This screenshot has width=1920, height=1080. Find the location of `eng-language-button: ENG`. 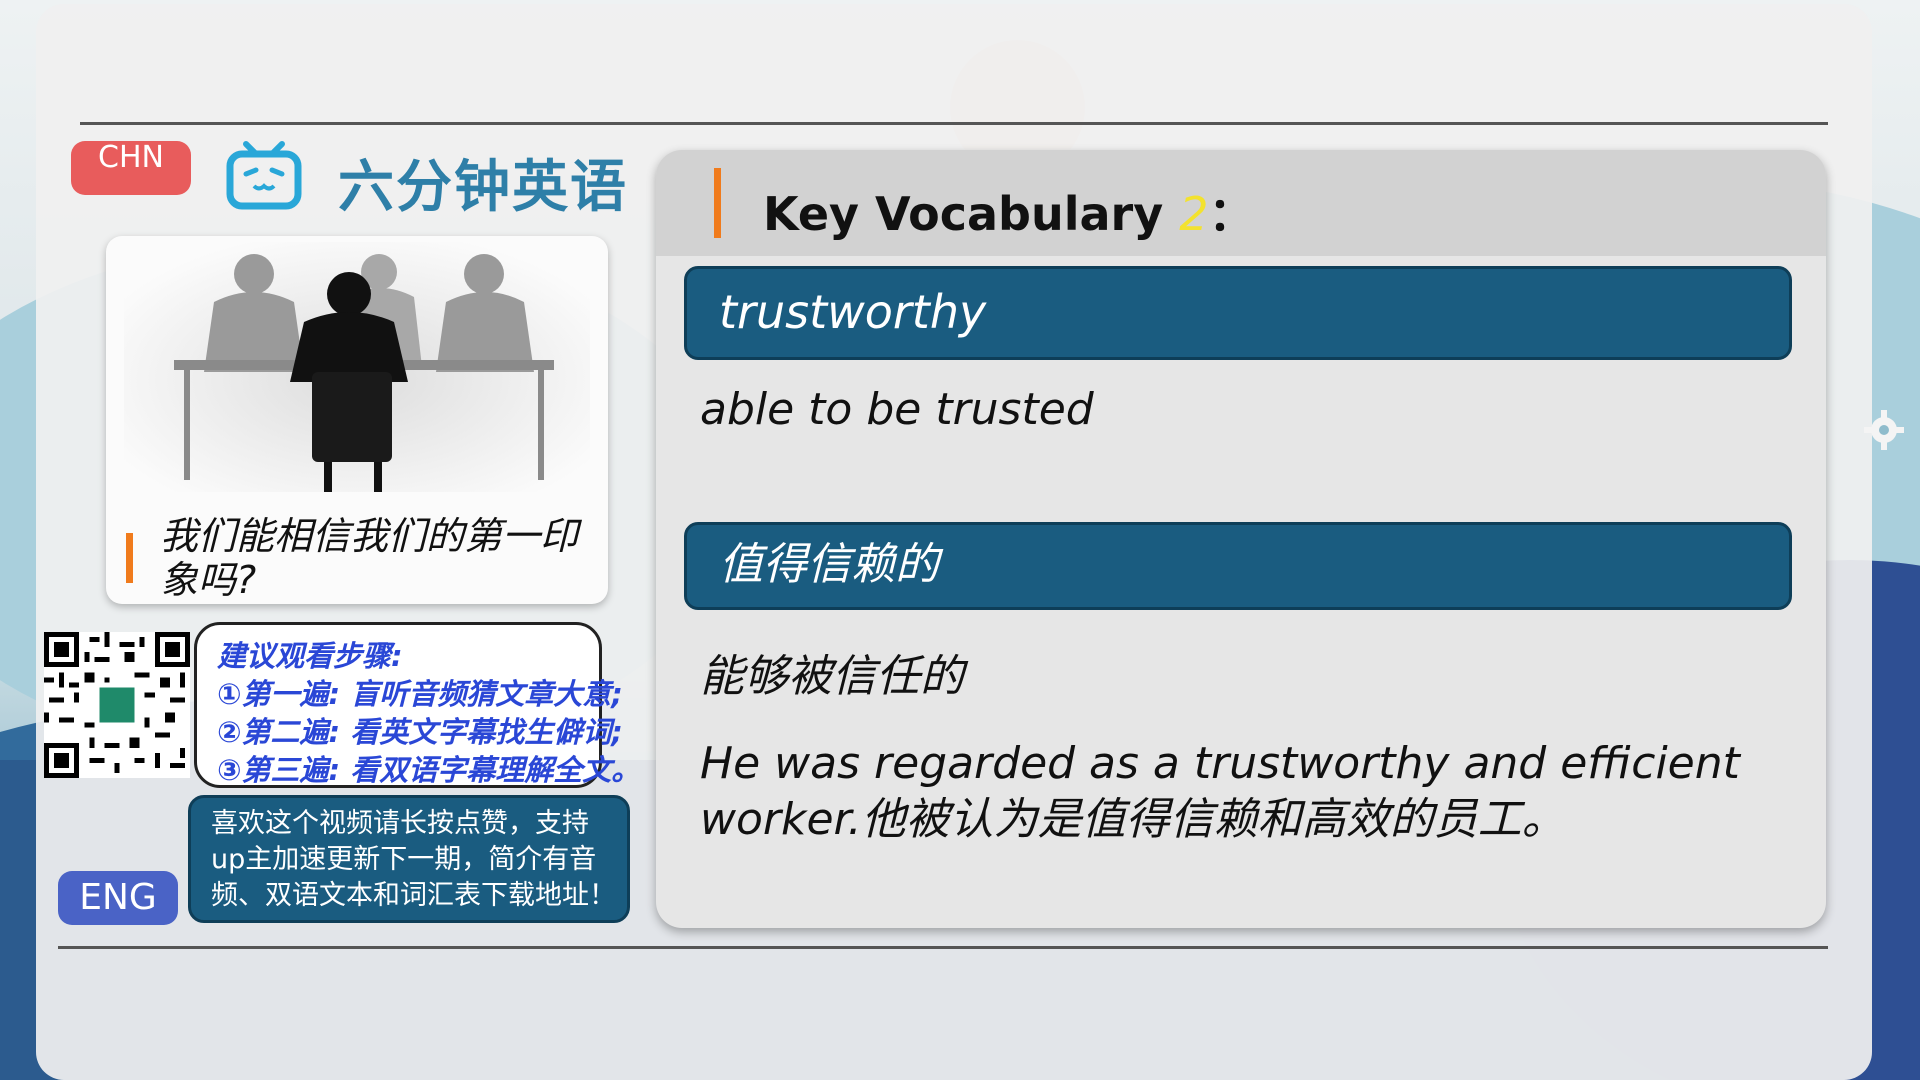

eng-language-button: ENG is located at coordinates (118, 898).